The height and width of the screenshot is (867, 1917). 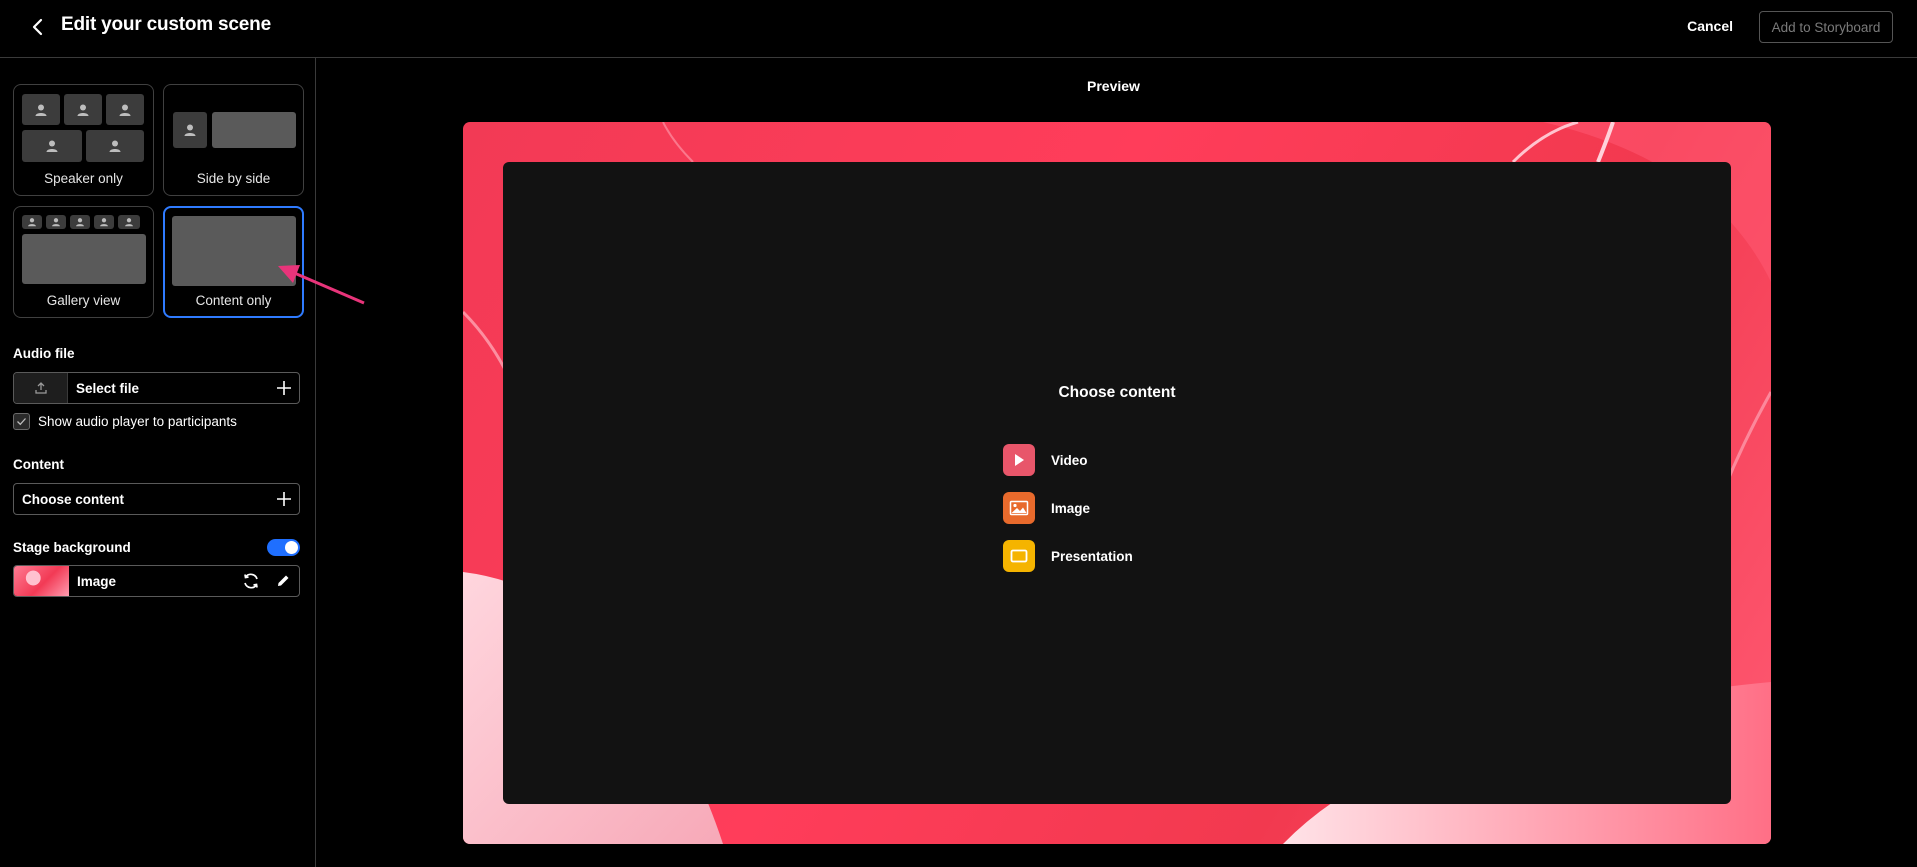 I want to click on content-option-video: Video, so click(x=1045, y=460).